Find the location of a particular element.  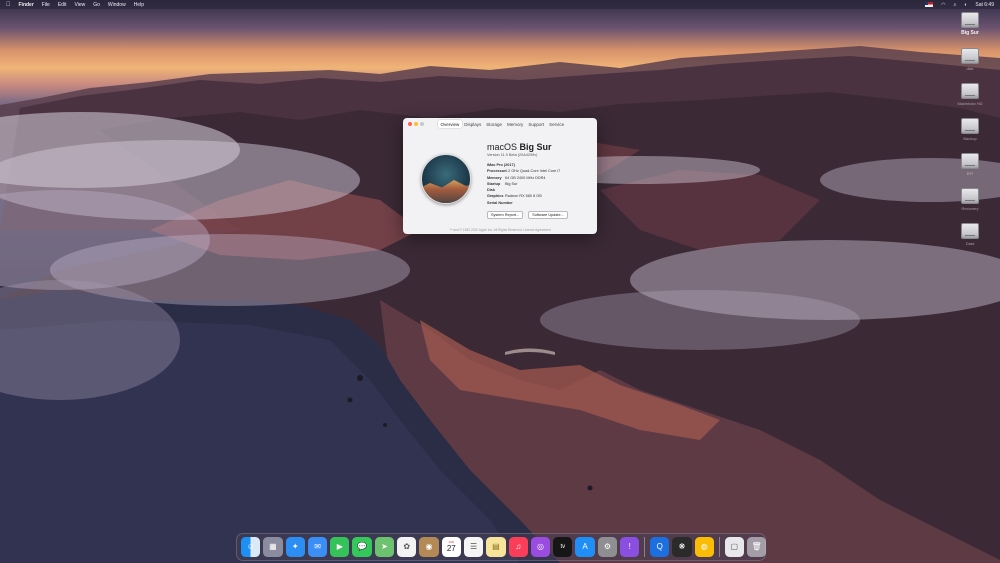

system-preferences-icon: ⚙ is located at coordinates (607, 547).